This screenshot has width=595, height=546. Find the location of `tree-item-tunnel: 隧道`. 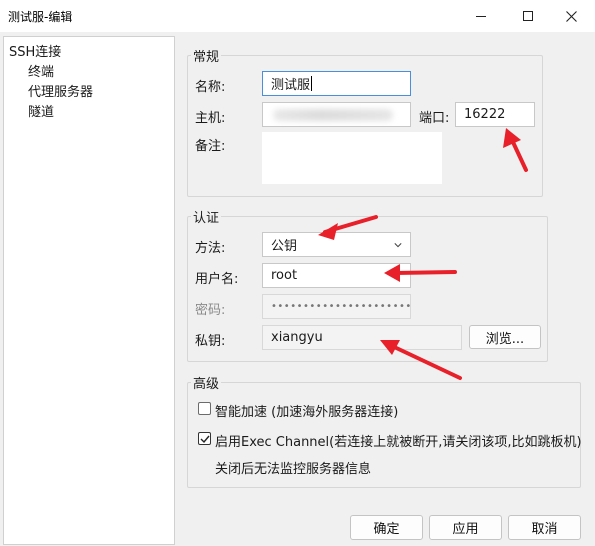

tree-item-tunnel: 隧道 is located at coordinates (41, 110).